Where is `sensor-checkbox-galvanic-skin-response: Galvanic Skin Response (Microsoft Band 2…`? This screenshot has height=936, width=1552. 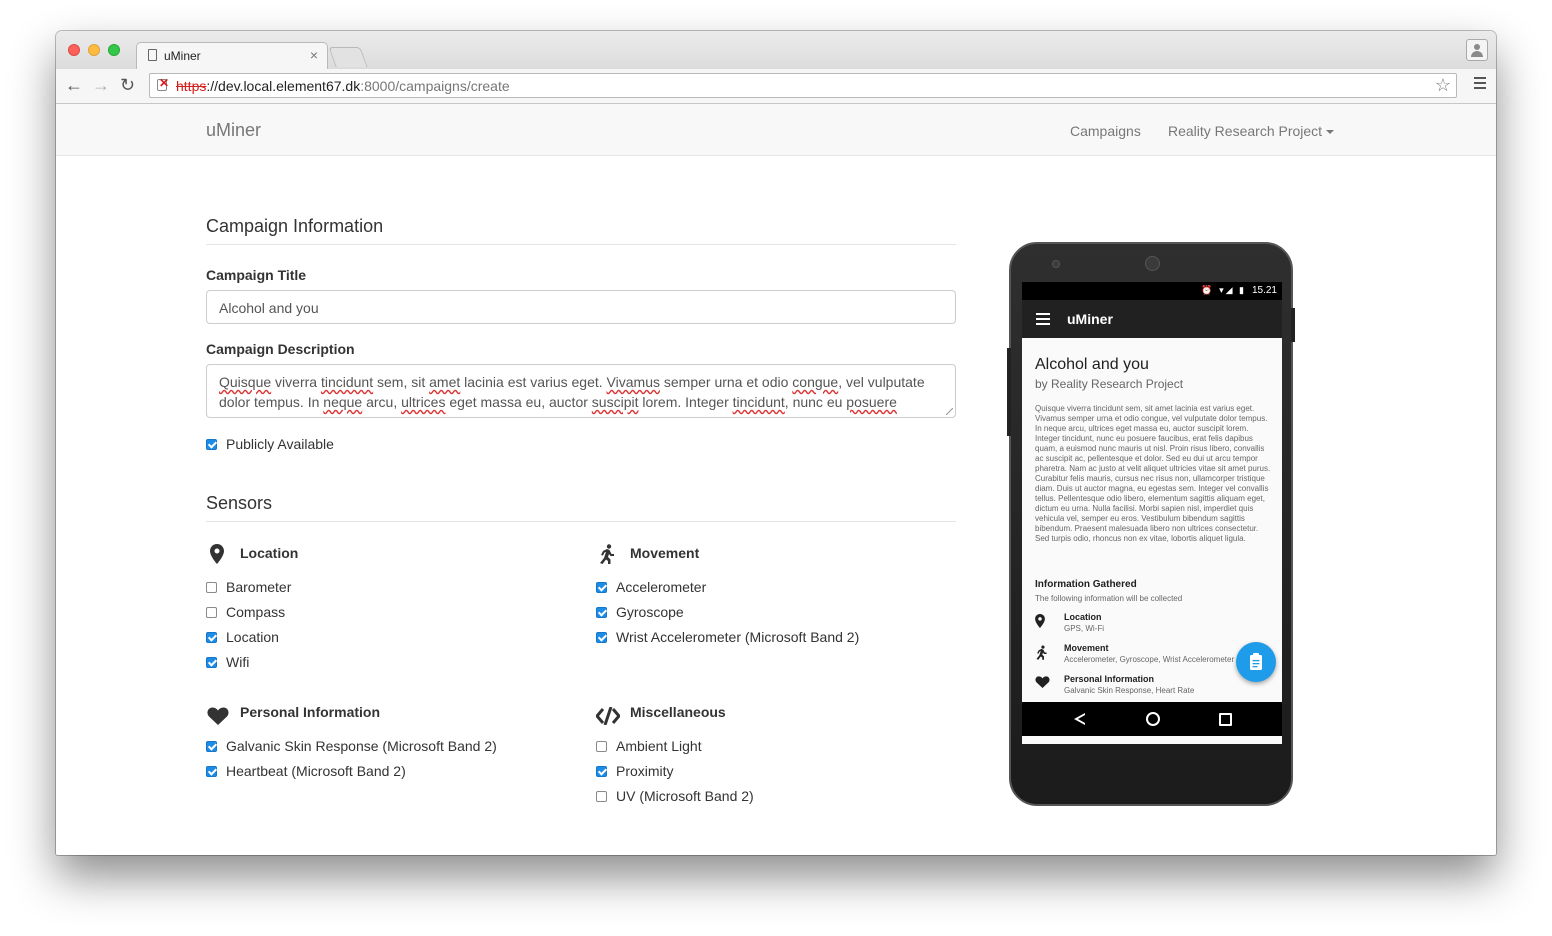
sensor-checkbox-galvanic-skin-response: Galvanic Skin Response (Microsoft Band 2… is located at coordinates (351, 746).